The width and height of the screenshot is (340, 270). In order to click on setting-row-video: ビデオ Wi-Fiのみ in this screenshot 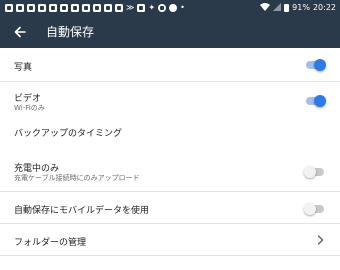, I will do `click(170, 98)`.